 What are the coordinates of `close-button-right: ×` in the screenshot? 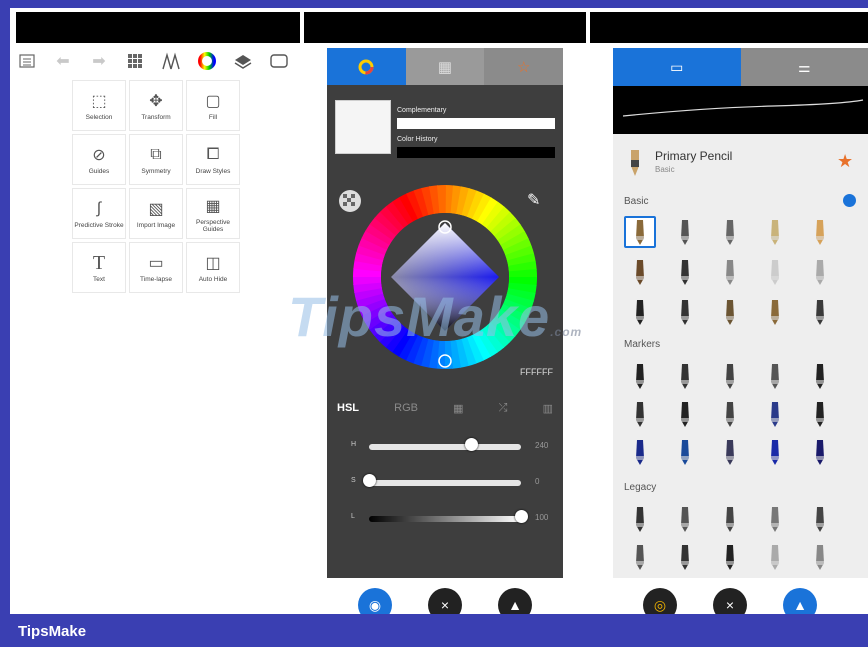 It's located at (730, 601).